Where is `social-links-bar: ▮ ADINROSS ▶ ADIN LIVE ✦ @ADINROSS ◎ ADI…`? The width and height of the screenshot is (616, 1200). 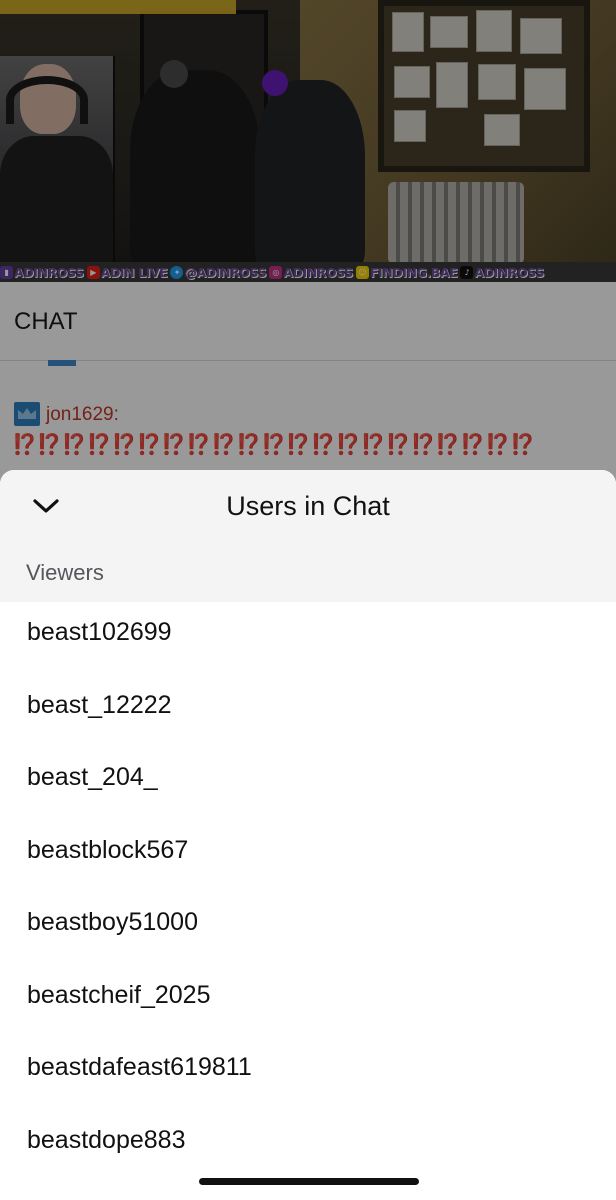
social-links-bar: ▮ ADINROSS ▶ ADIN LIVE ✦ @ADINROSS ◎ ADI… is located at coordinates (308, 272).